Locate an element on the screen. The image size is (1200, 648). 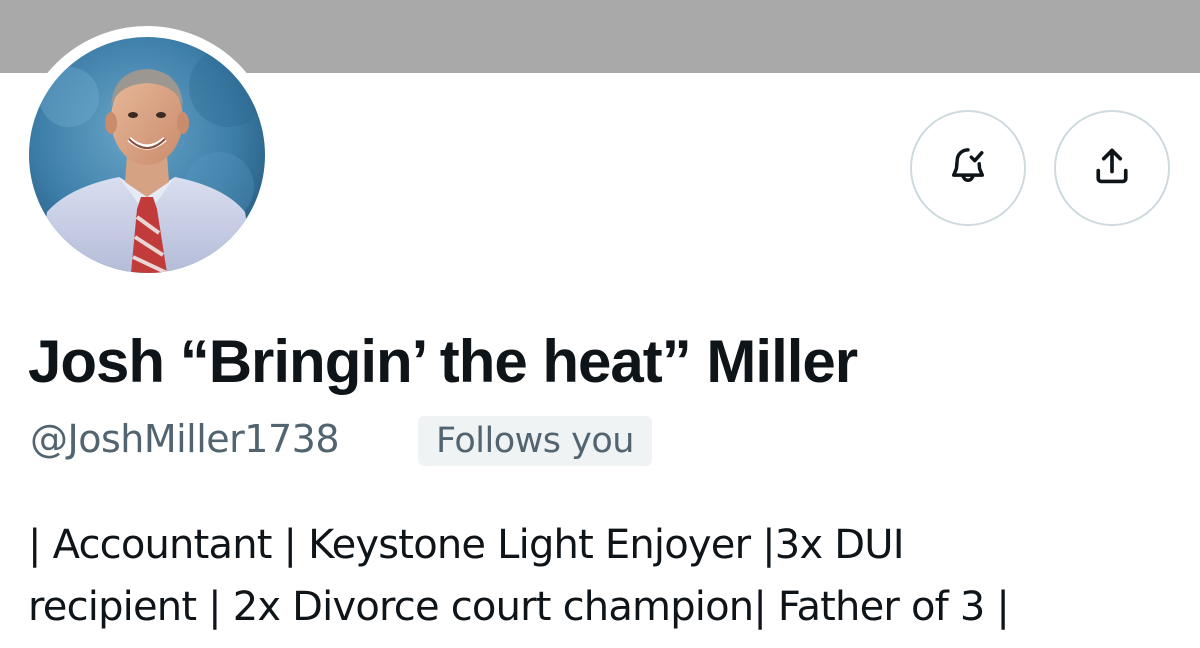
avatar-photo is located at coordinates (147, 155).